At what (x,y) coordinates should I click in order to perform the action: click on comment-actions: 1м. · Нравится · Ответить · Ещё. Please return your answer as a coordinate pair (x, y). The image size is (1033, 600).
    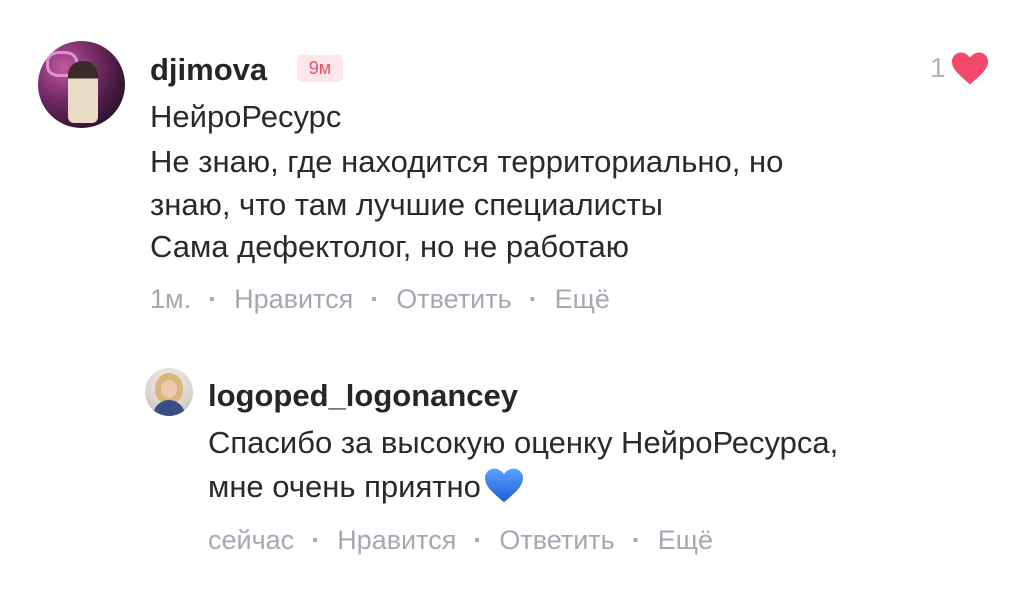
    Looking at the image, I should click on (380, 299).